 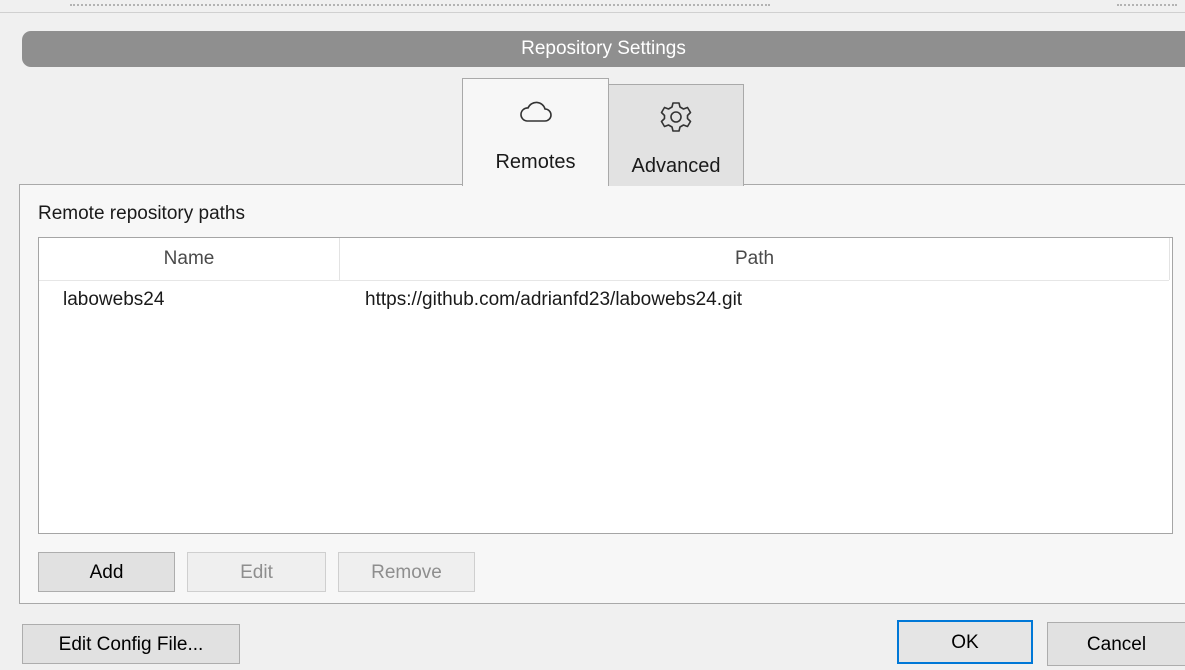 What do you see at coordinates (592, 6) in the screenshot?
I see `background-window-strip` at bounding box center [592, 6].